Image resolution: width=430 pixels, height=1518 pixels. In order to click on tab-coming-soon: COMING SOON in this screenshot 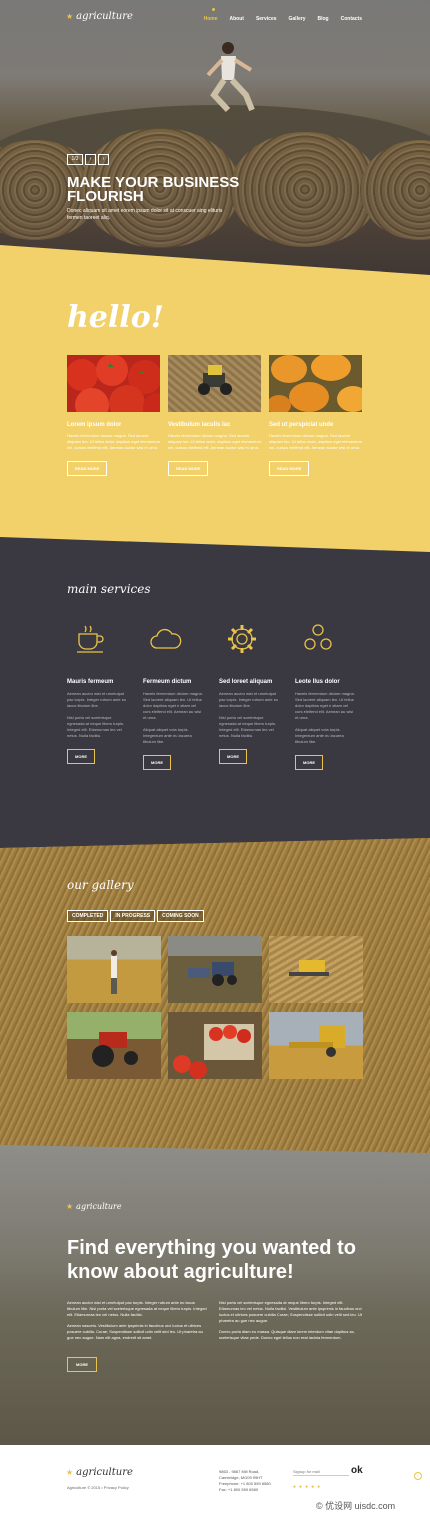, I will do `click(180, 916)`.